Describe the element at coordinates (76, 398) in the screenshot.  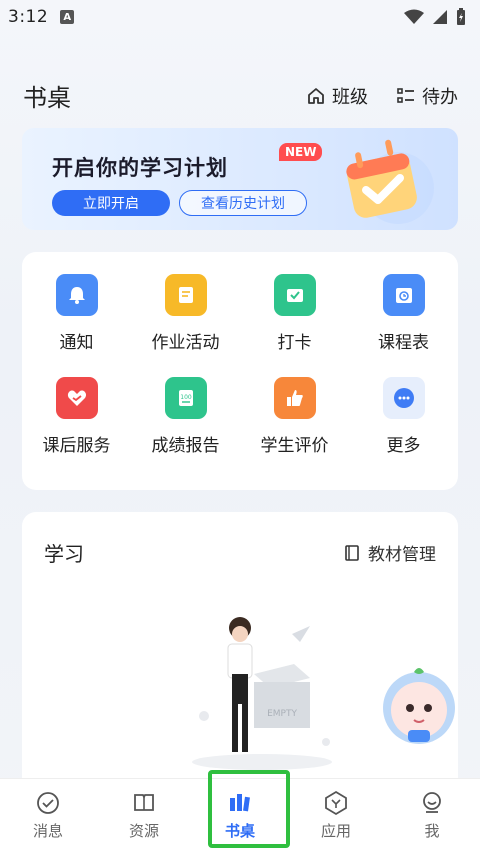
I see `heart-service-icon` at that location.